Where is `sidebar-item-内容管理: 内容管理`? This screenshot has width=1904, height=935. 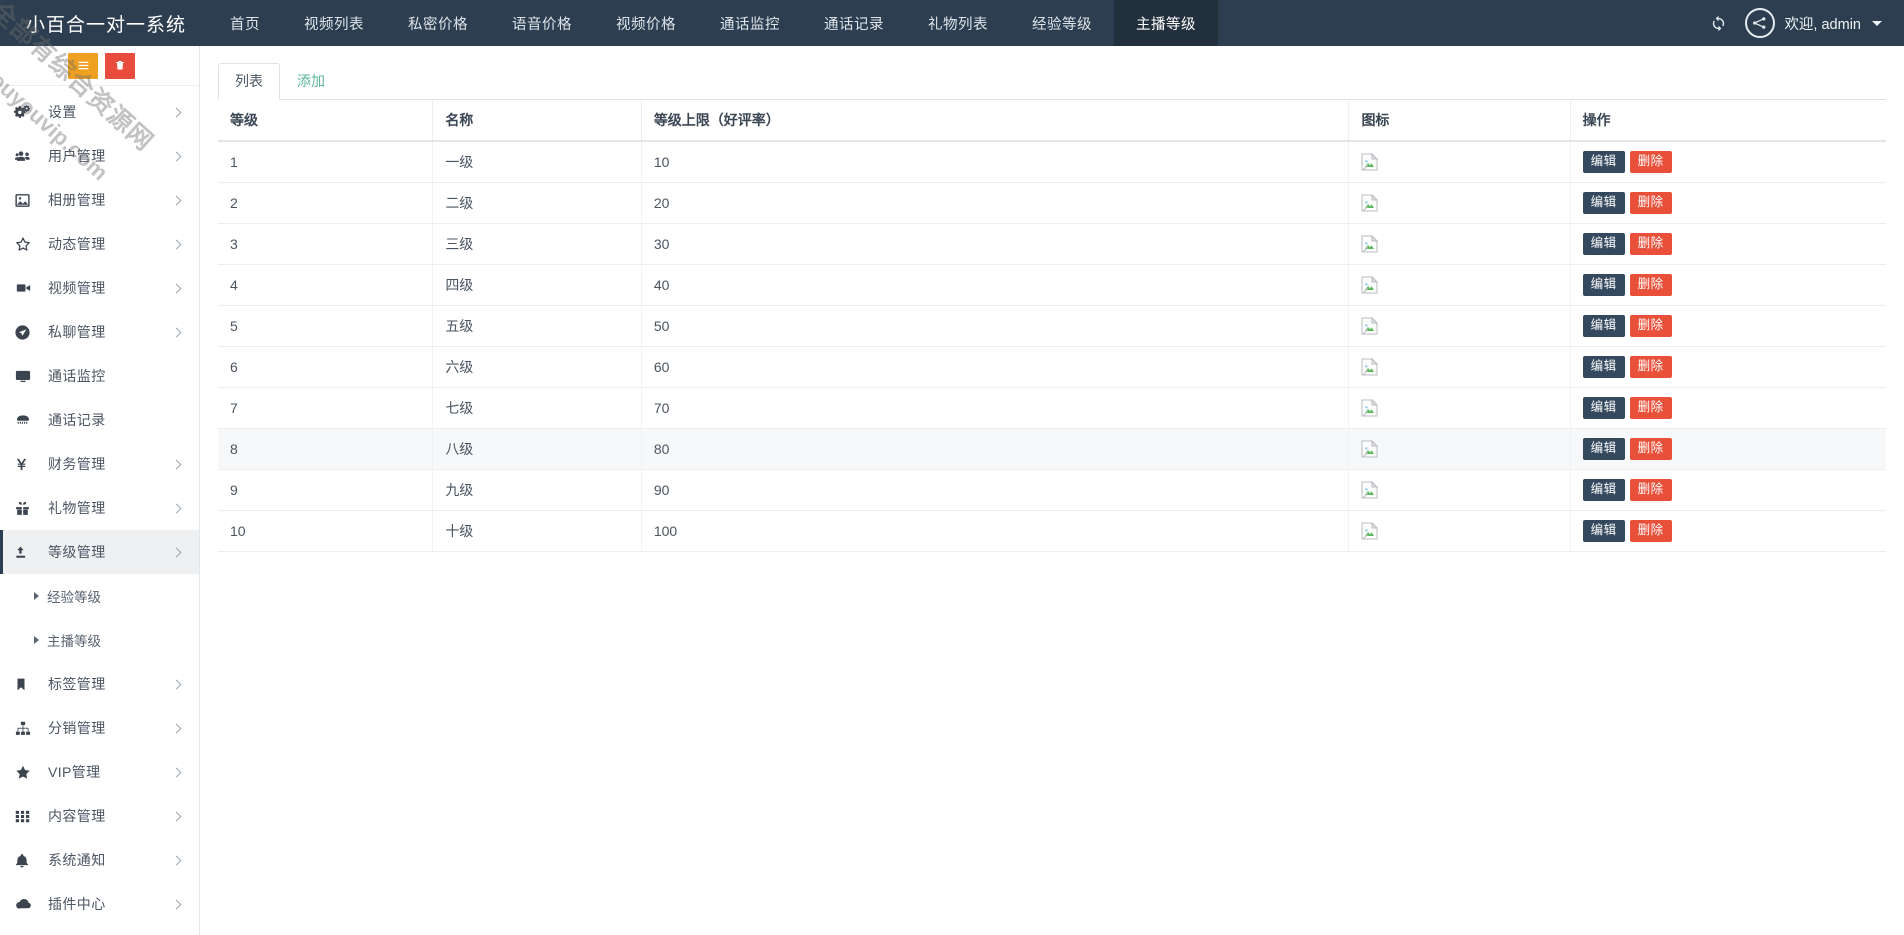
sidebar-item-内容管理: 内容管理 is located at coordinates (99, 816).